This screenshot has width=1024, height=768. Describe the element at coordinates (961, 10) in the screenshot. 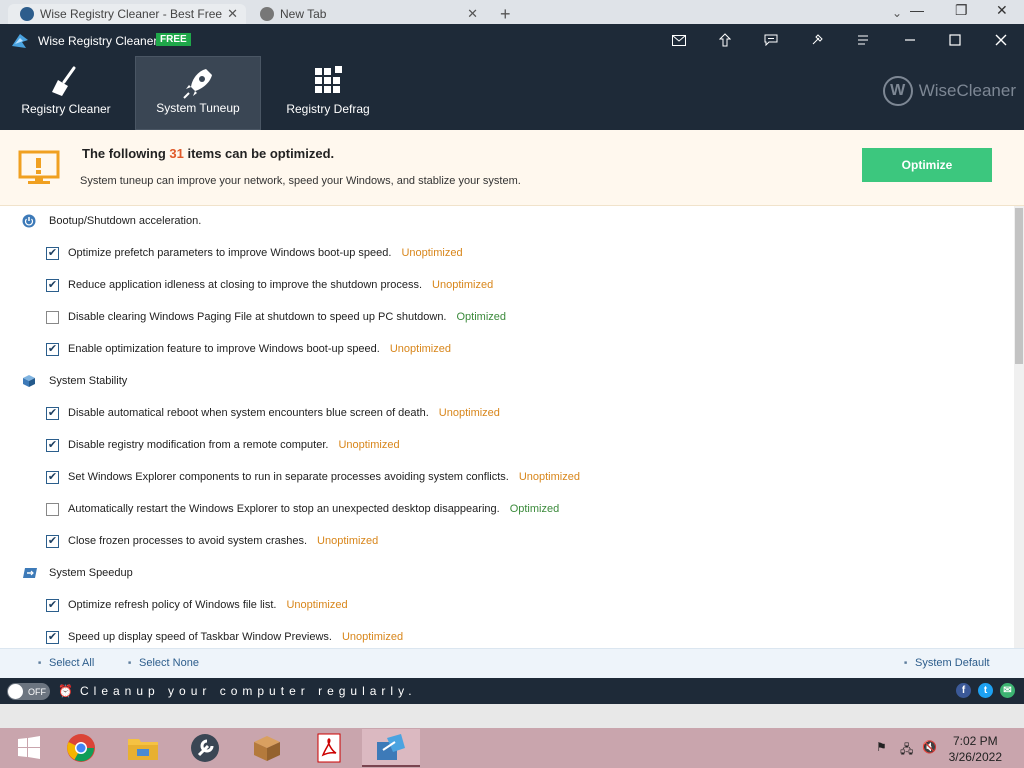

I see `browser-restore-button: ❐` at that location.